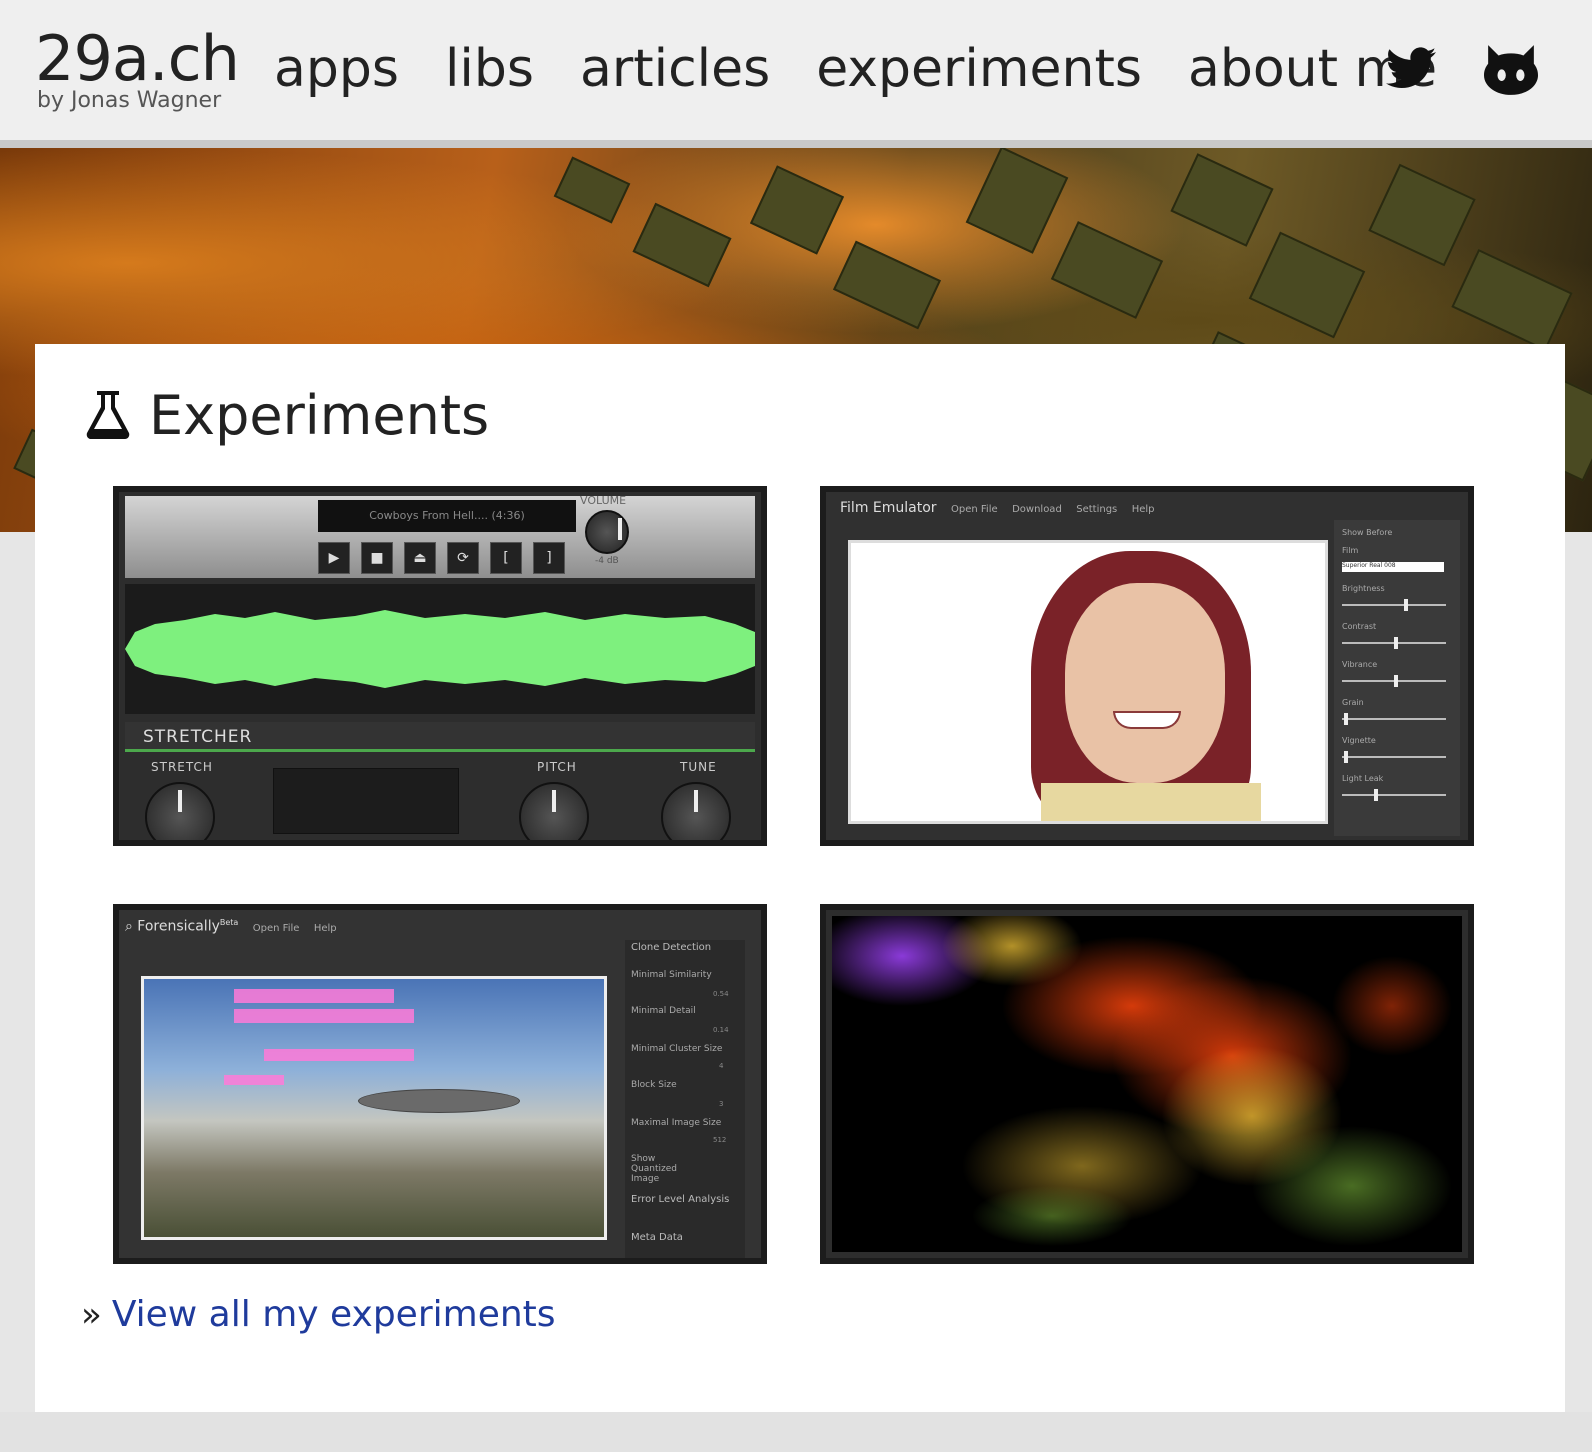 The height and width of the screenshot is (1452, 1592). Describe the element at coordinates (549, 558) in the screenshot. I see `loop-end-icon: ]` at that location.